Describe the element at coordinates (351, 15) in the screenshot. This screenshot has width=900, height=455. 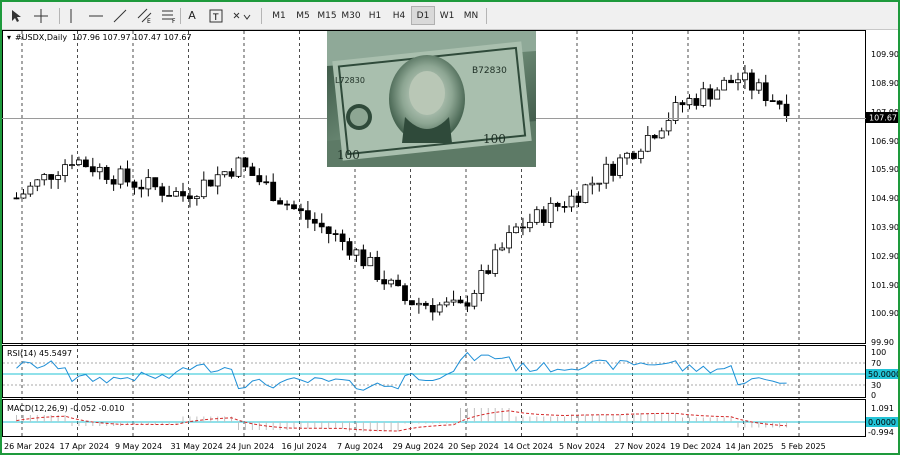
I see `timeframe-m30: M30` at that location.